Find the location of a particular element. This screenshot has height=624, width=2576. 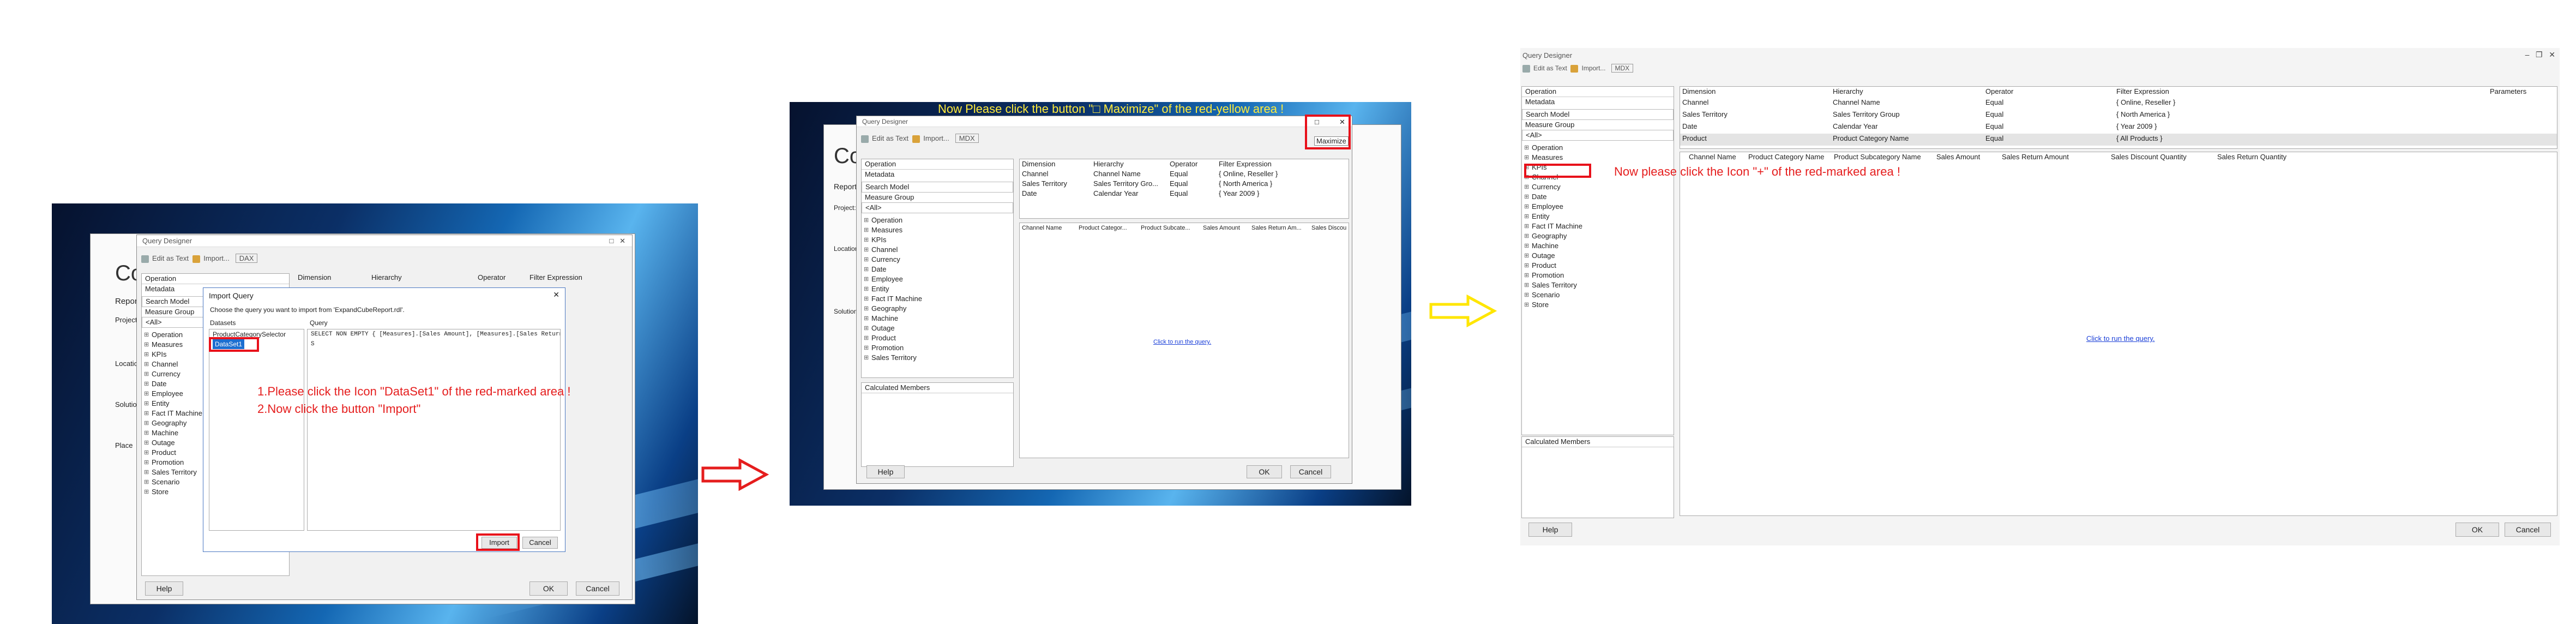

calc-members-panel-3: Calculated Members is located at coordinates (1597, 477).